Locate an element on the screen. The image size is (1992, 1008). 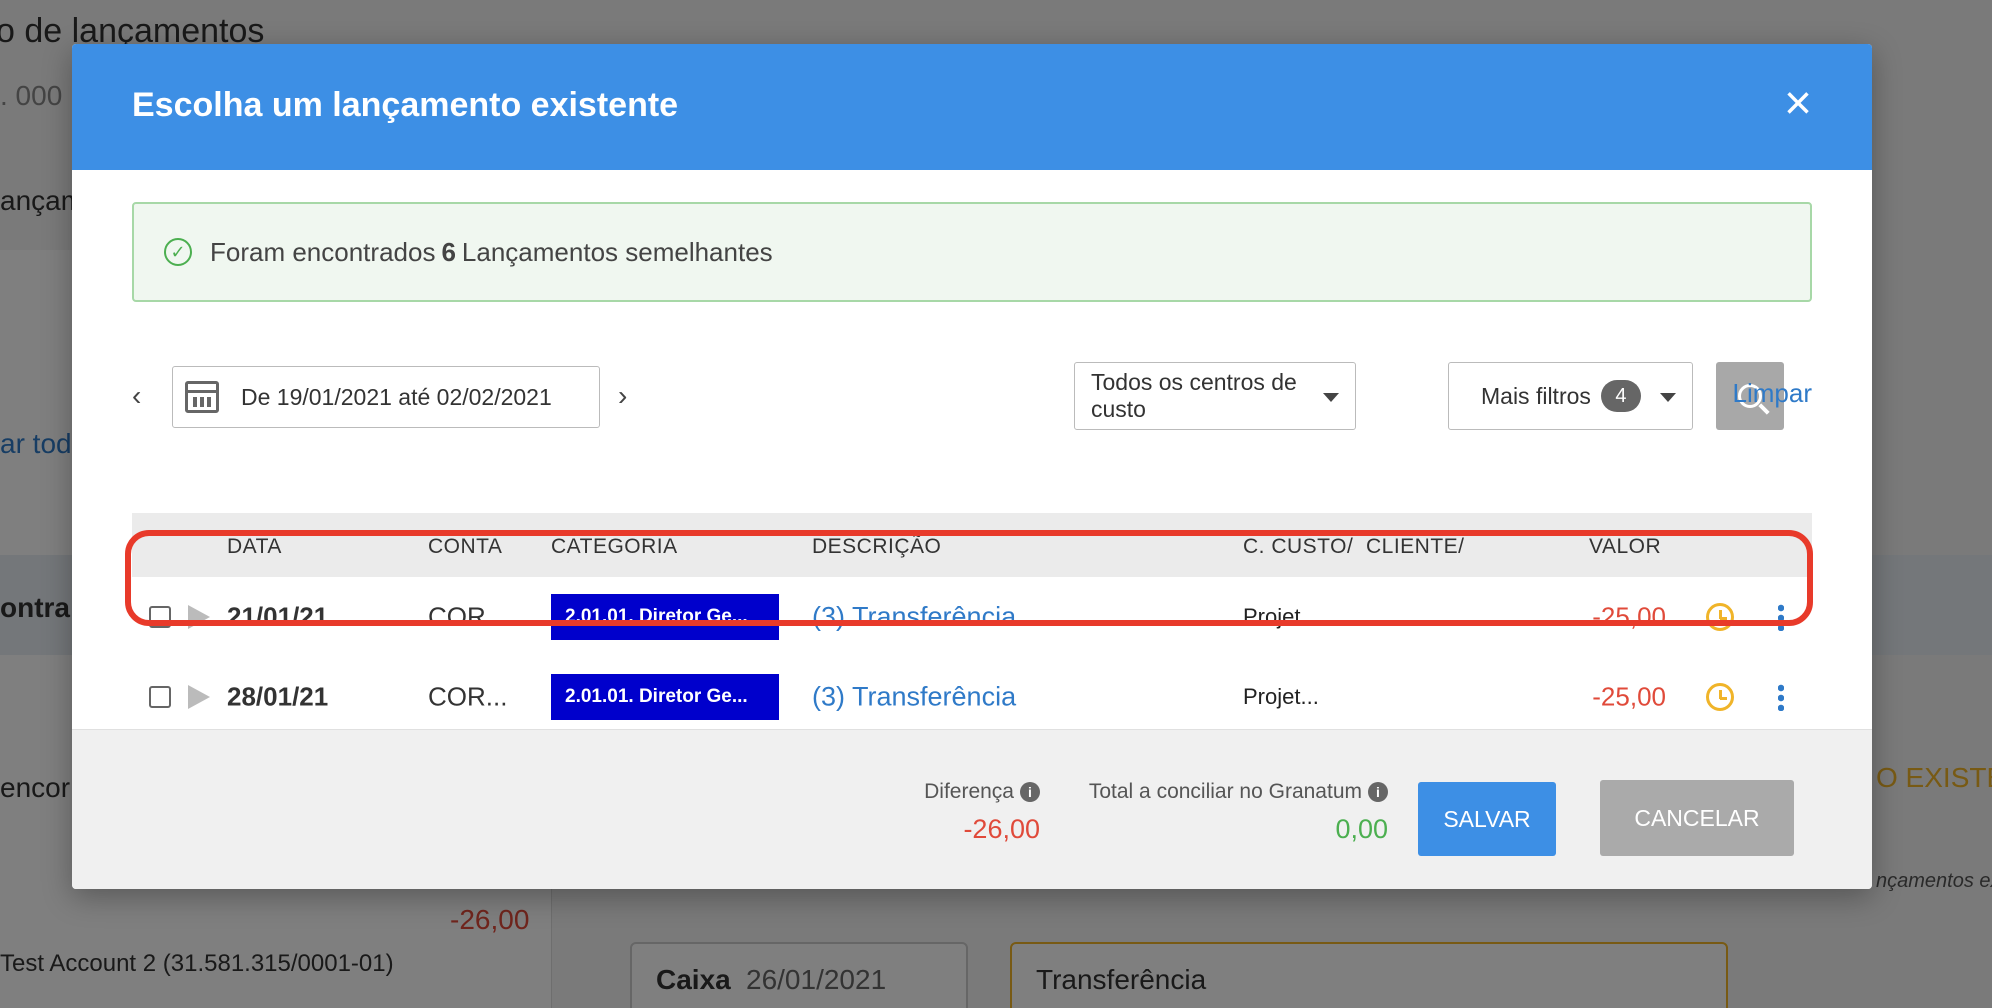
difference-label: Diferença is located at coordinates (969, 791).